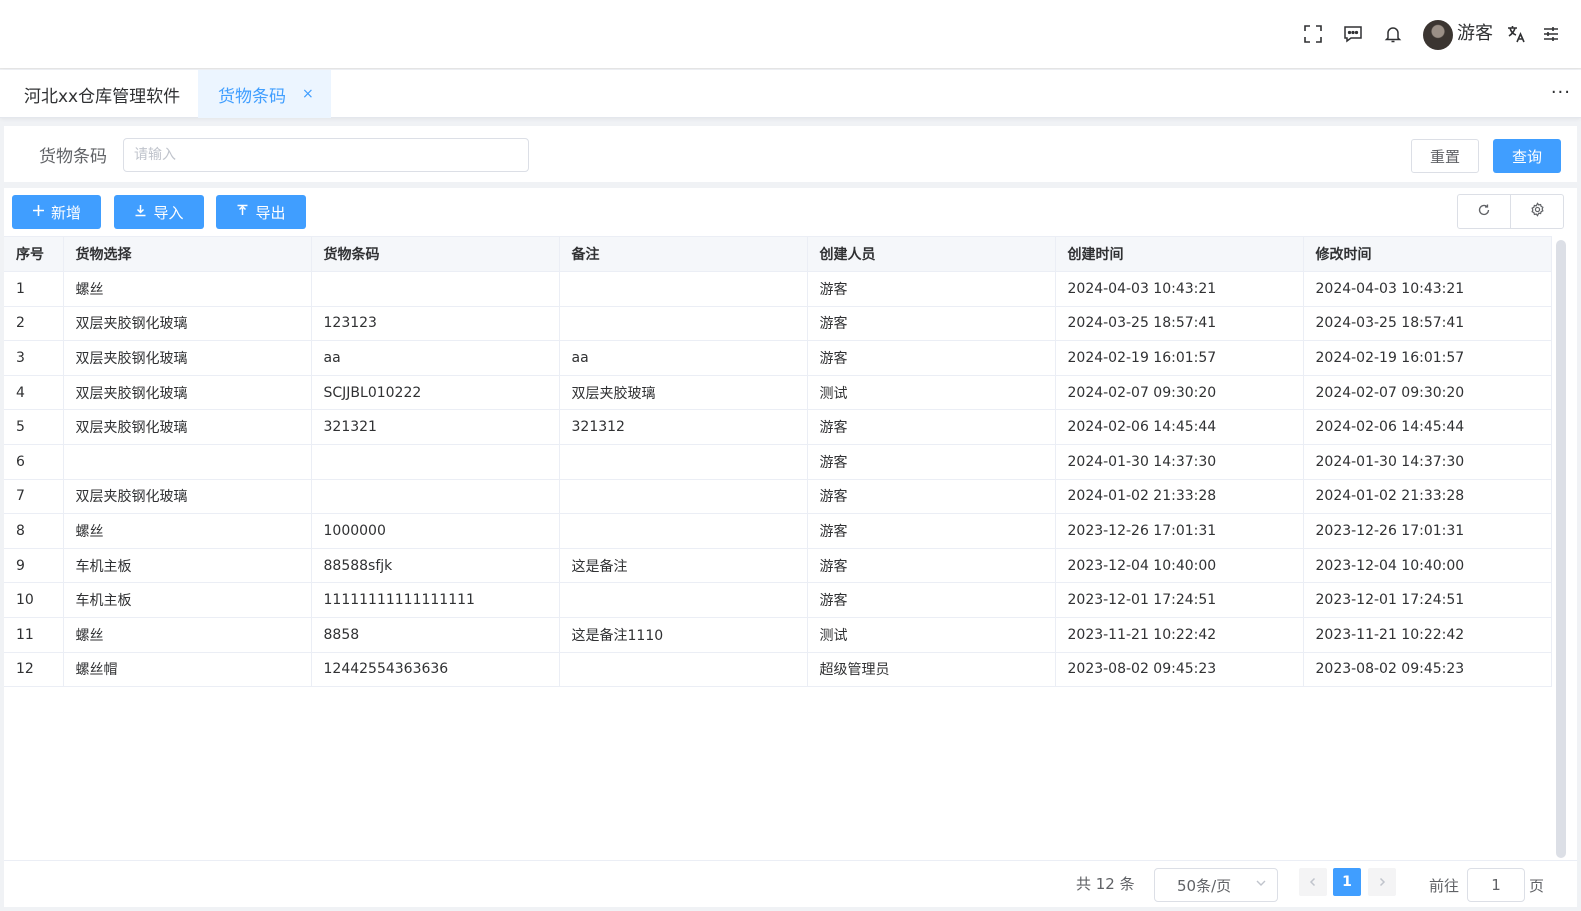 The width and height of the screenshot is (1581, 911). What do you see at coordinates (1537, 211) in the screenshot?
I see `column-settings-button` at bounding box center [1537, 211].